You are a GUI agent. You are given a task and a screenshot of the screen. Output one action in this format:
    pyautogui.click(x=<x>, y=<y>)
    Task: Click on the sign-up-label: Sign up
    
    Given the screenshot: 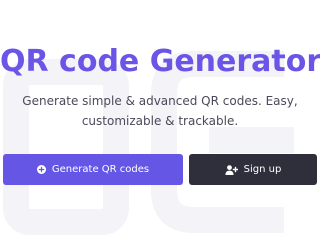 What is the action you would take?
    pyautogui.click(x=262, y=169)
    